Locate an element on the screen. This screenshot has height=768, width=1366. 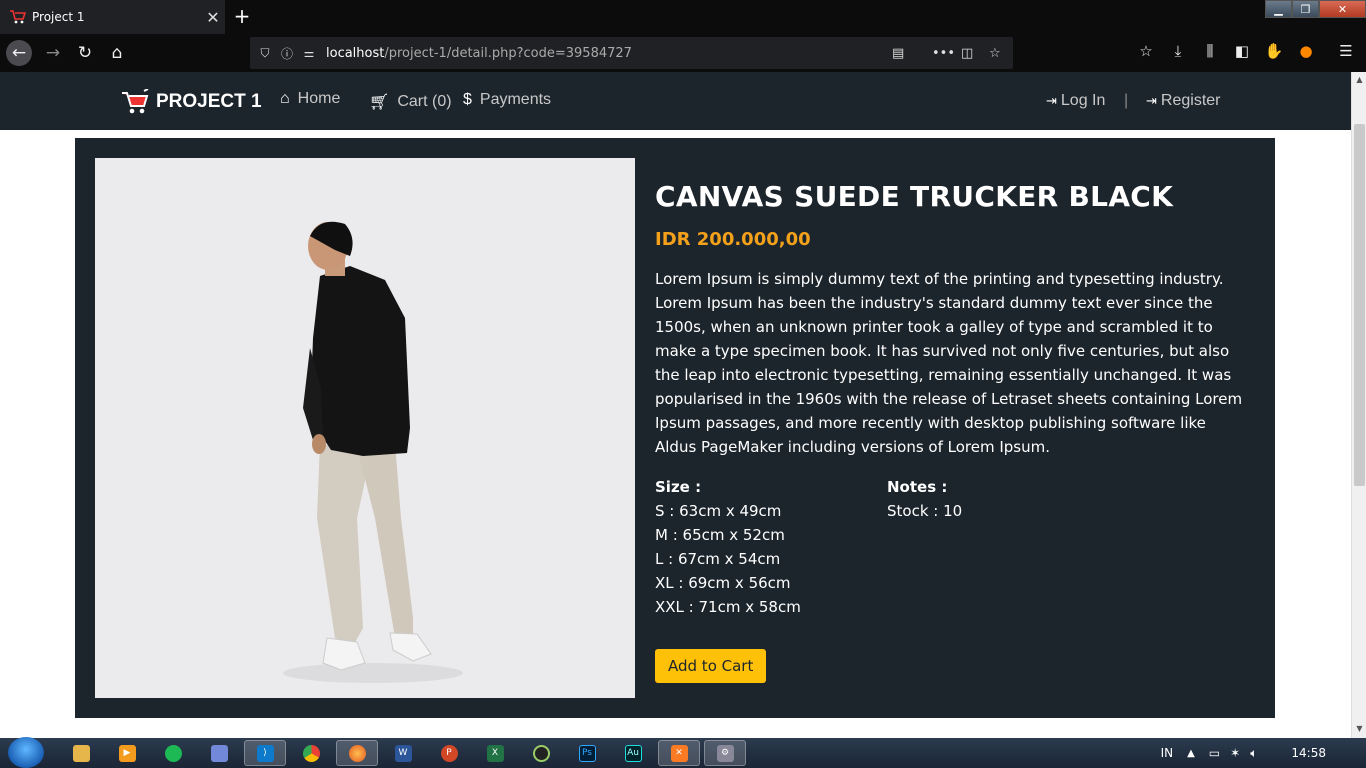
nav-home-label: Home is located at coordinates (319, 98).